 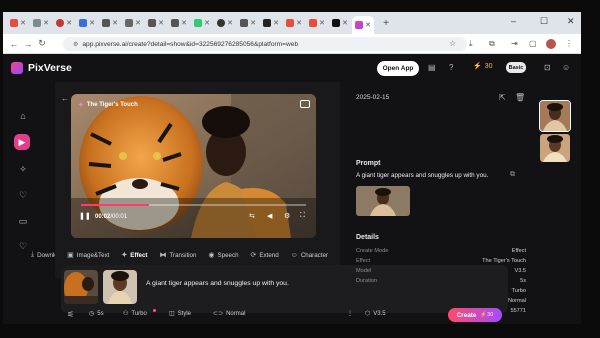 What do you see at coordinates (269, 216) in the screenshot?
I see `volume-icon: ◀` at bounding box center [269, 216].